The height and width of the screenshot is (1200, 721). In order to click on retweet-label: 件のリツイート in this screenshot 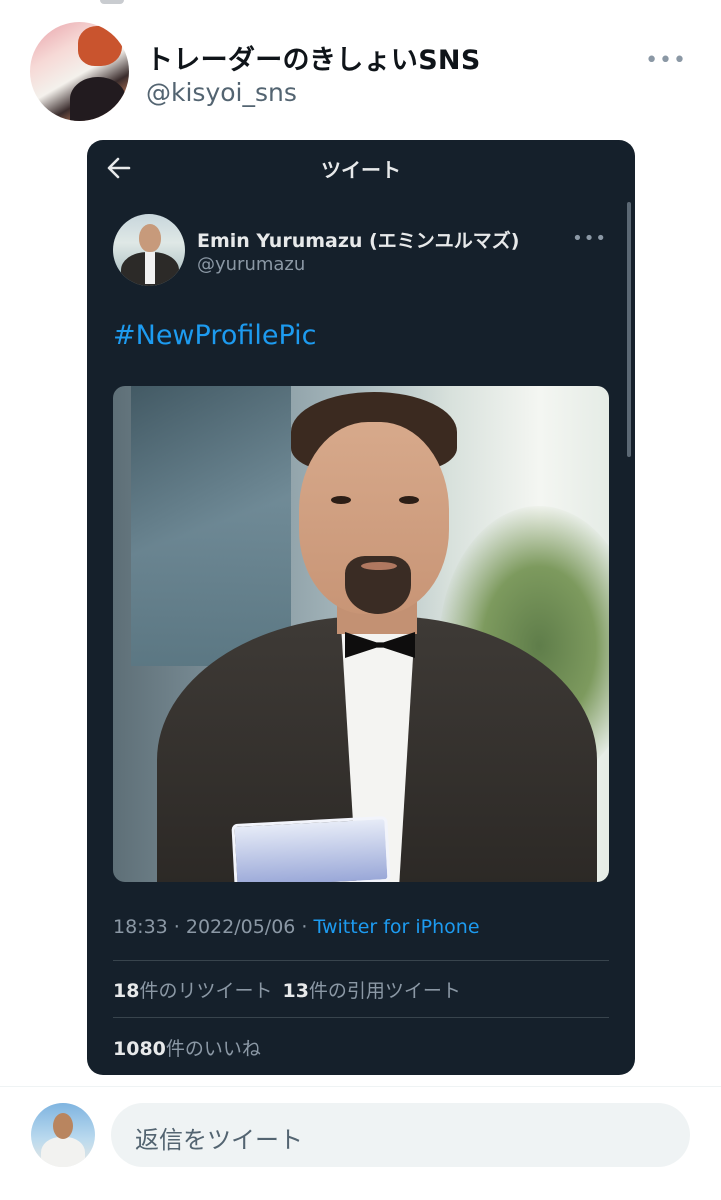, I will do `click(206, 991)`.